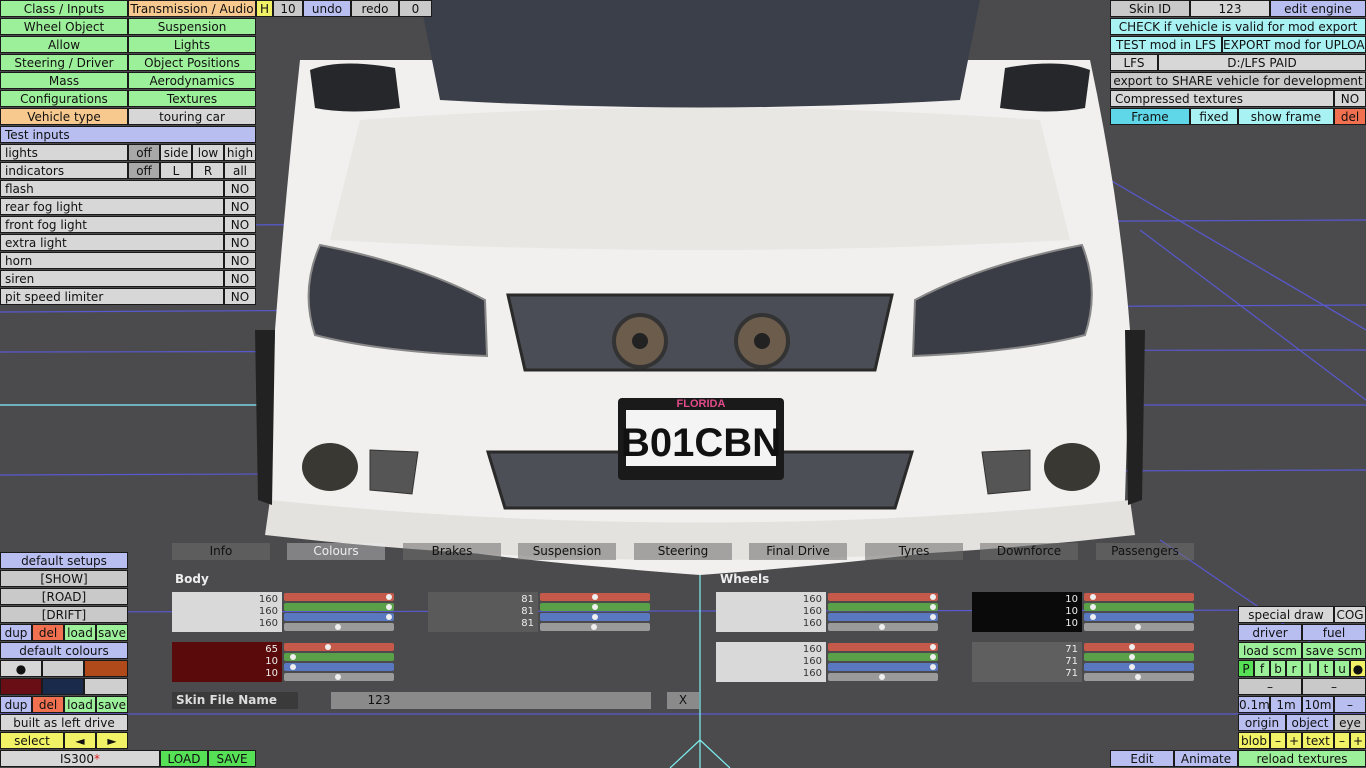 The image size is (1366, 768). I want to click on indicators-left-option: L, so click(176, 170).